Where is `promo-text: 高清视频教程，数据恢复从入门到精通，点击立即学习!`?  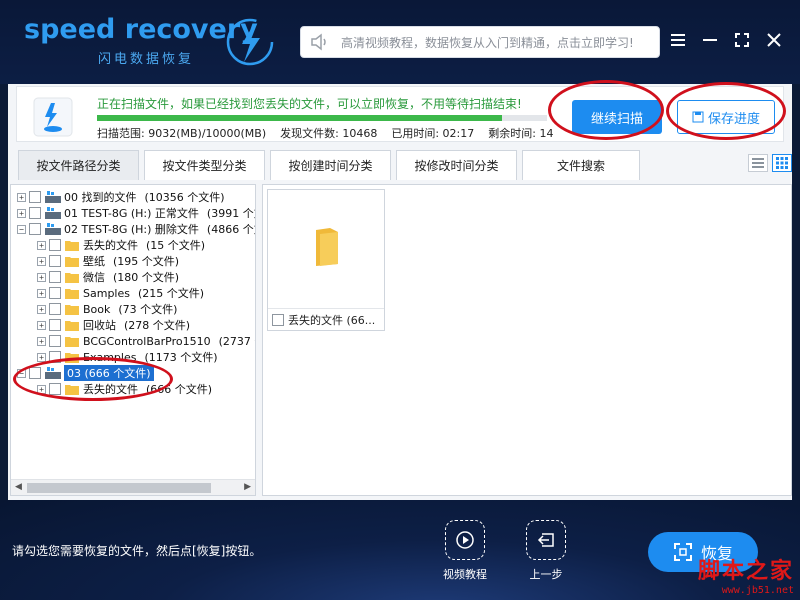
promo-text: 高清视频教程，数据恢复从入门到精通，点击立即学习! is located at coordinates (487, 42).